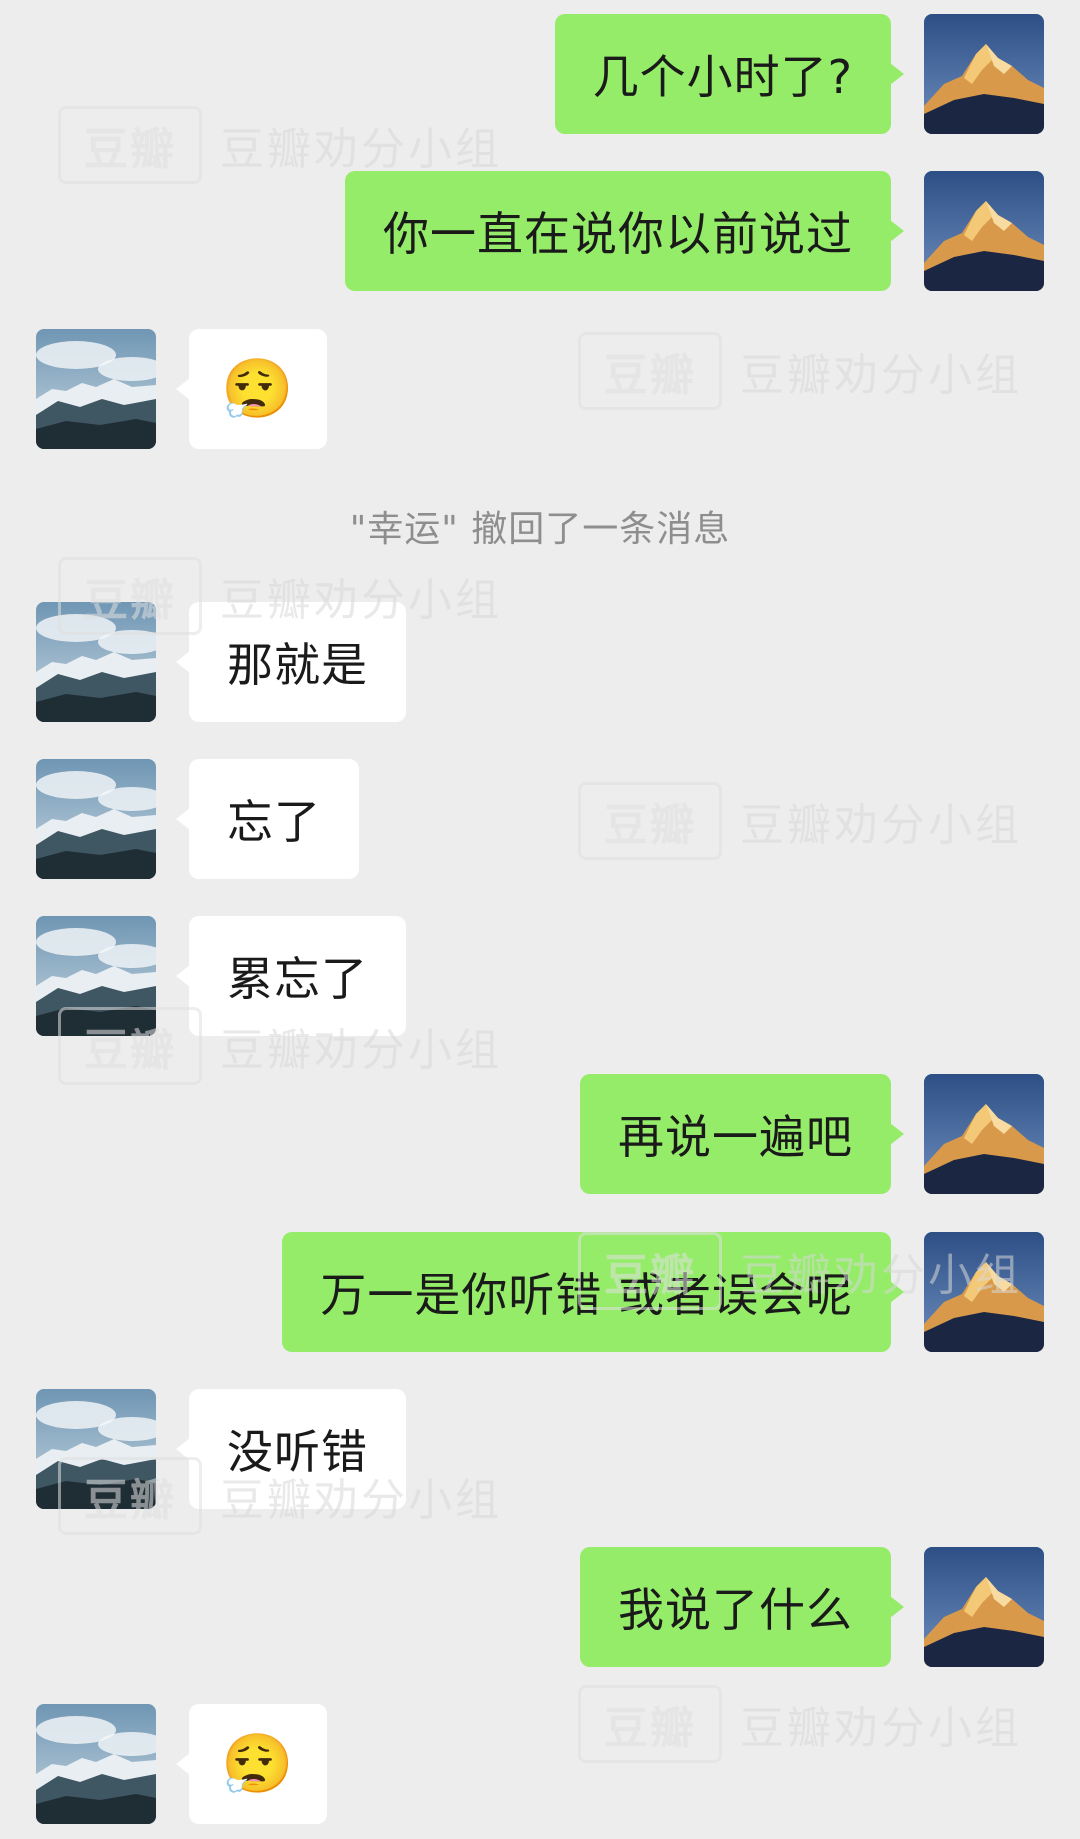 The width and height of the screenshot is (1080, 1839). Describe the element at coordinates (540, 662) in the screenshot. I see `message-row: 那就是` at that location.